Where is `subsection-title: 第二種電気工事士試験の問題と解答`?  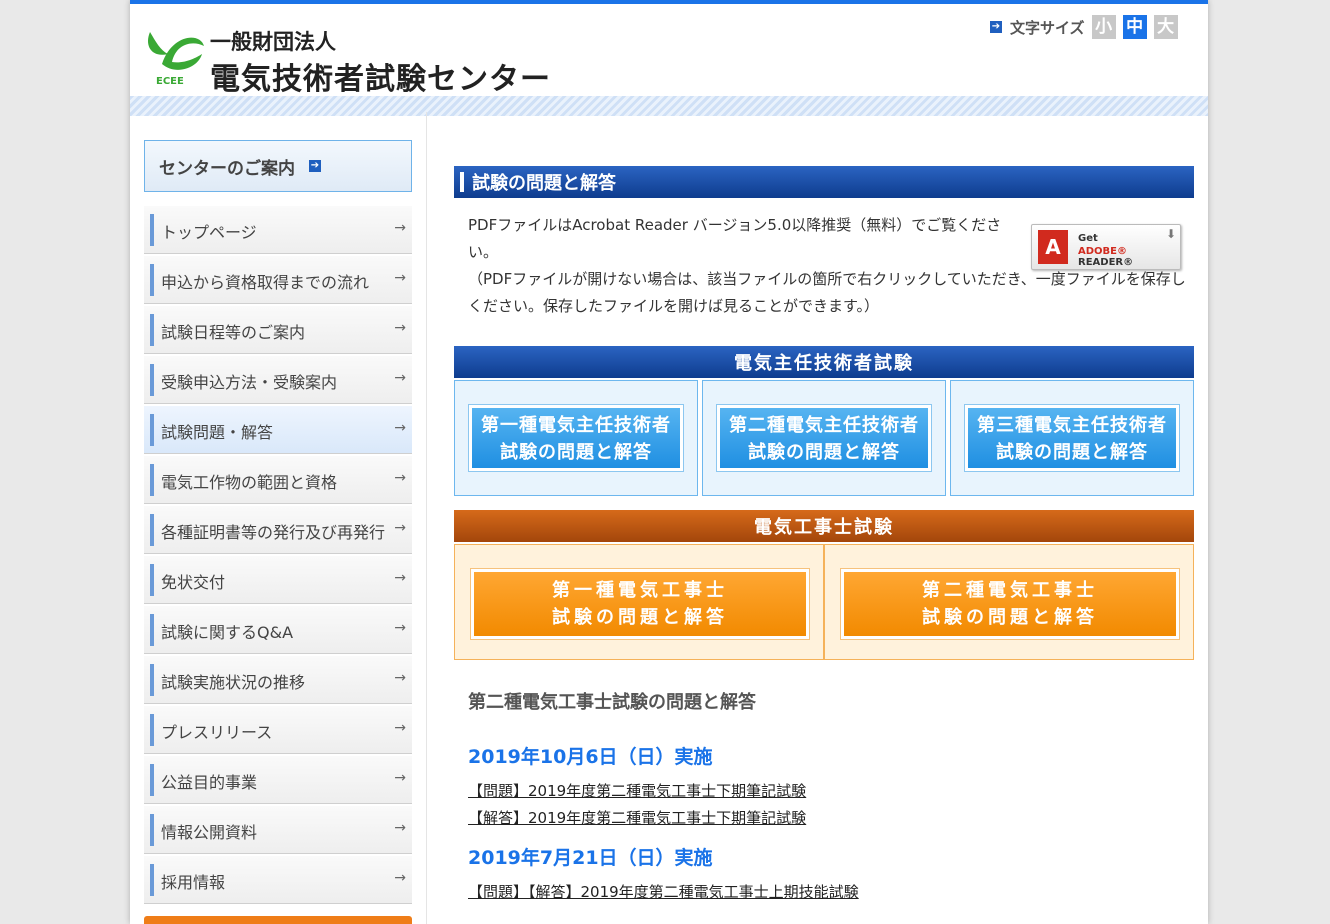
subsection-title: 第二種電気工事士試験の問題と解答 is located at coordinates (612, 702).